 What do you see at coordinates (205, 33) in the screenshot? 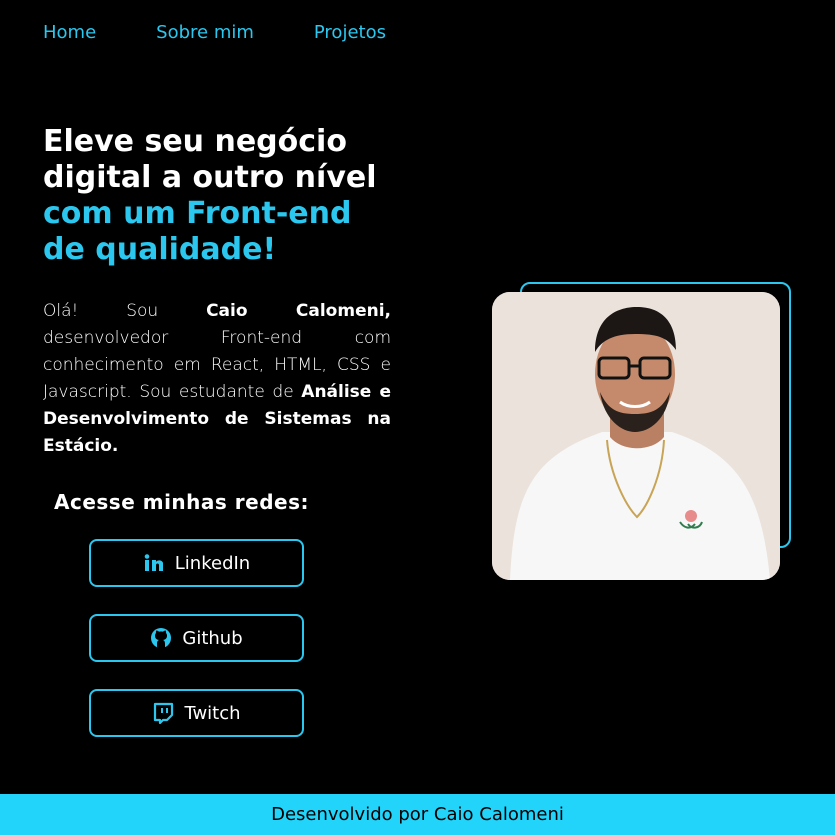
I see `nav-link-about: Sobre mim` at bounding box center [205, 33].